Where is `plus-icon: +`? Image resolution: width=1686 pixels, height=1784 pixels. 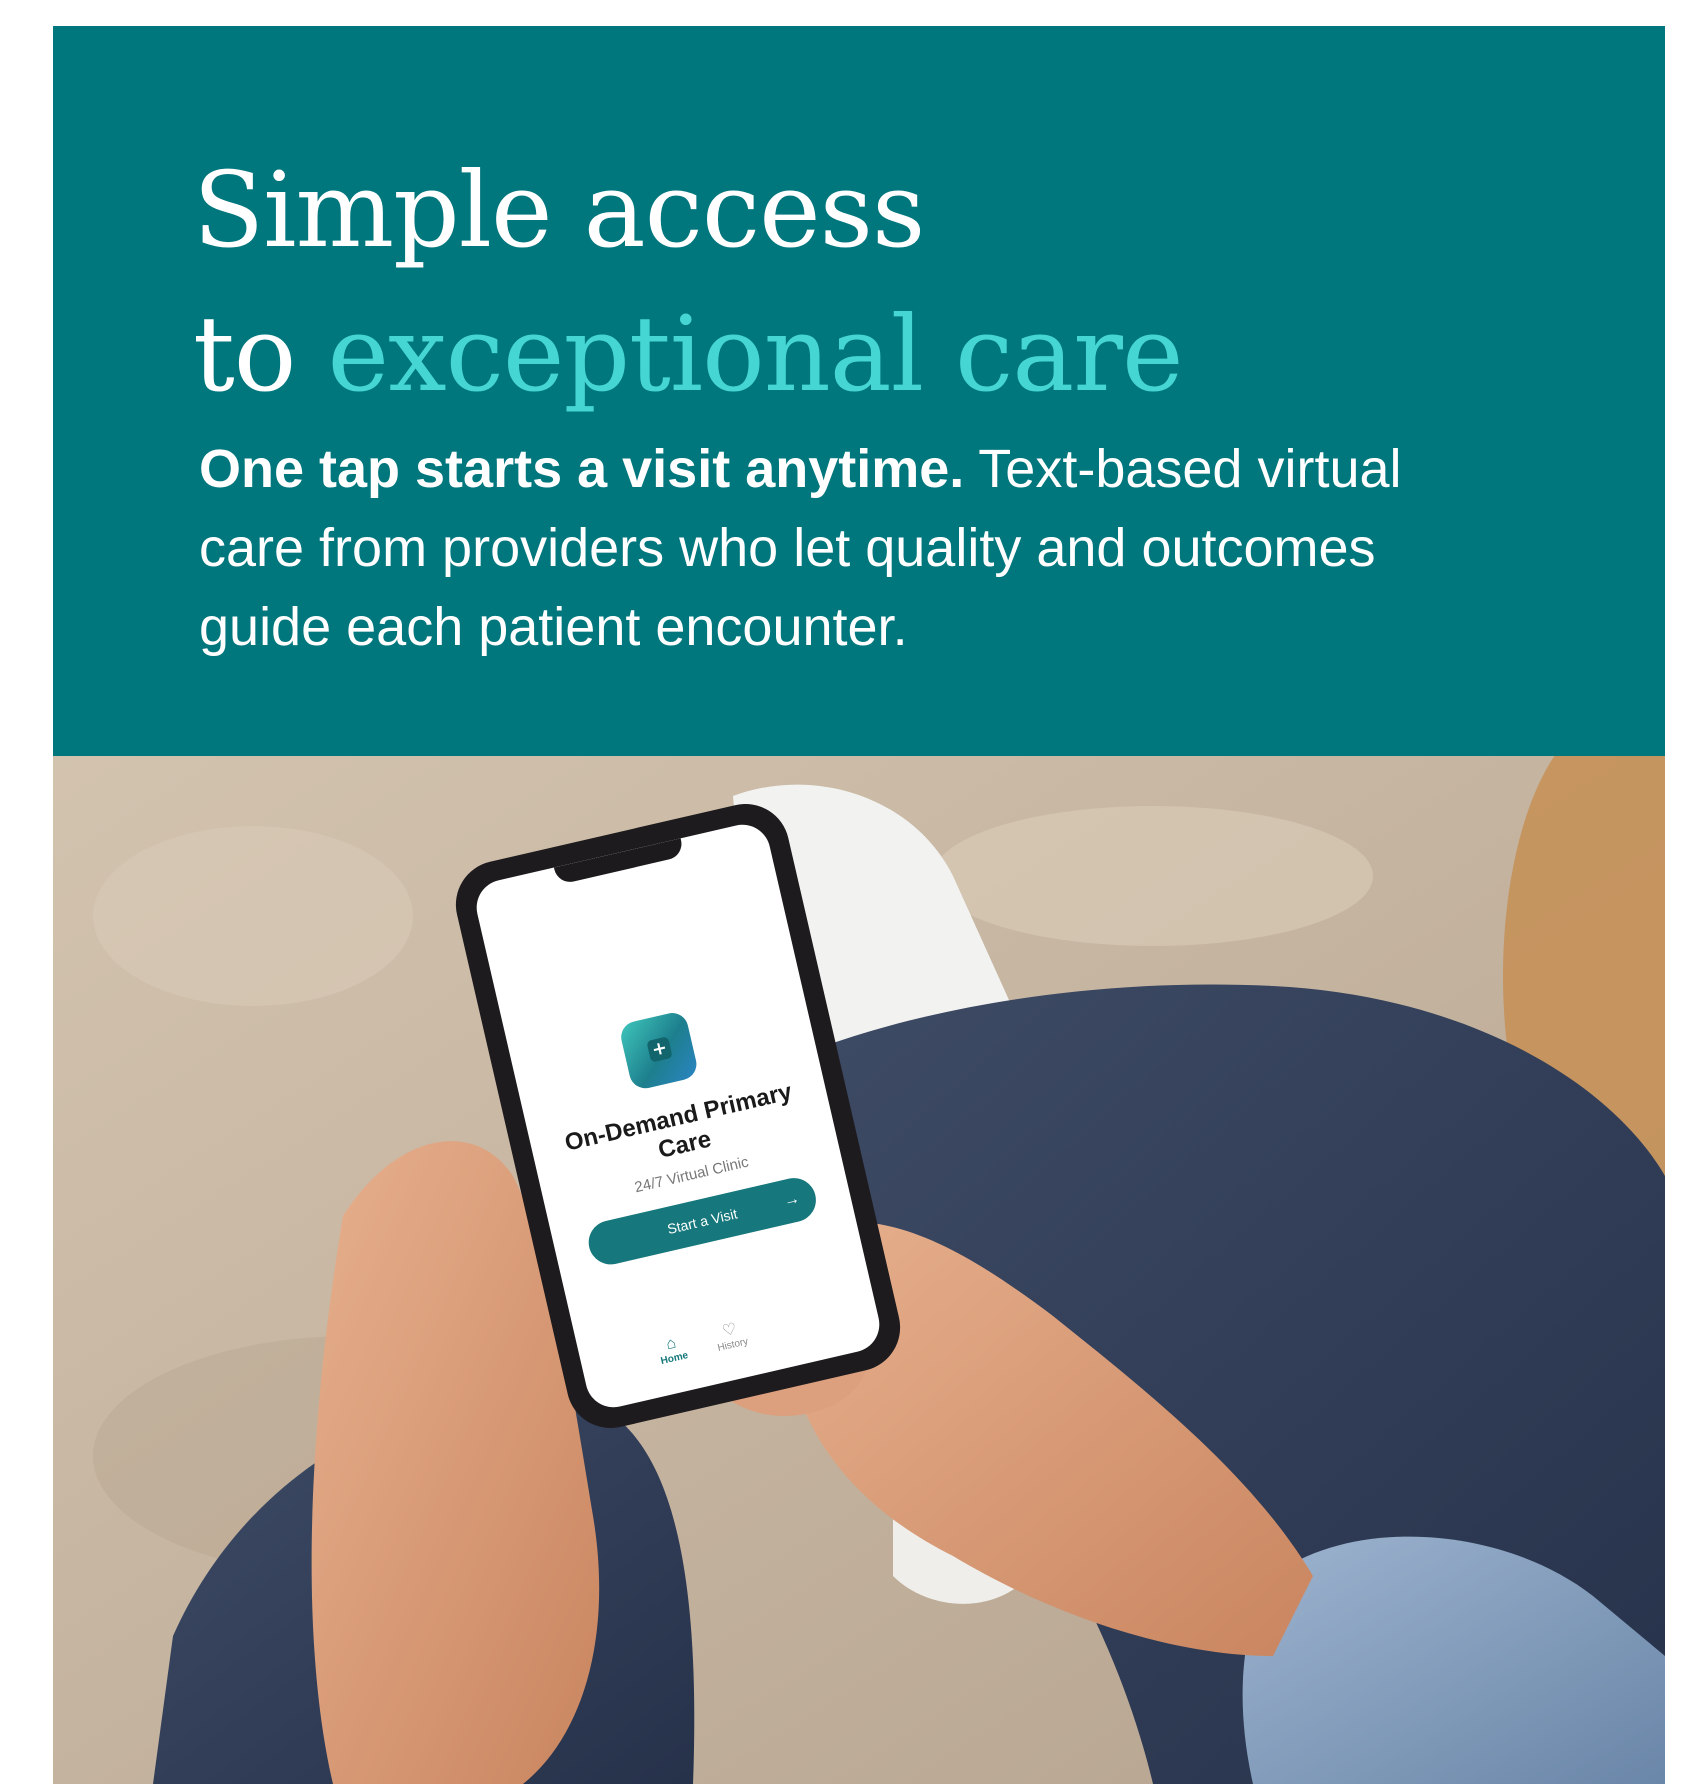
plus-icon: + is located at coordinates (659, 1049).